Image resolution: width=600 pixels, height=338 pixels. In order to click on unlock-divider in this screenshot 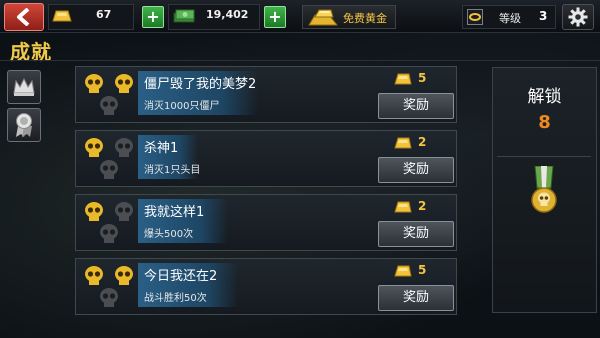, I will do `click(544, 156)`.